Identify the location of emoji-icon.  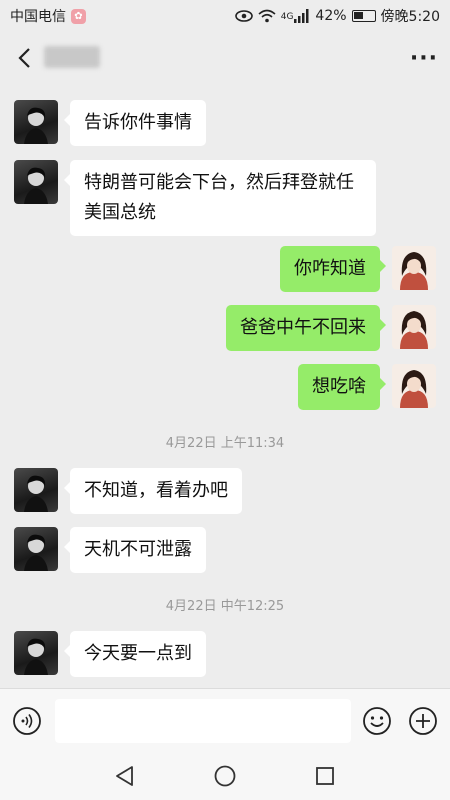
(377, 721).